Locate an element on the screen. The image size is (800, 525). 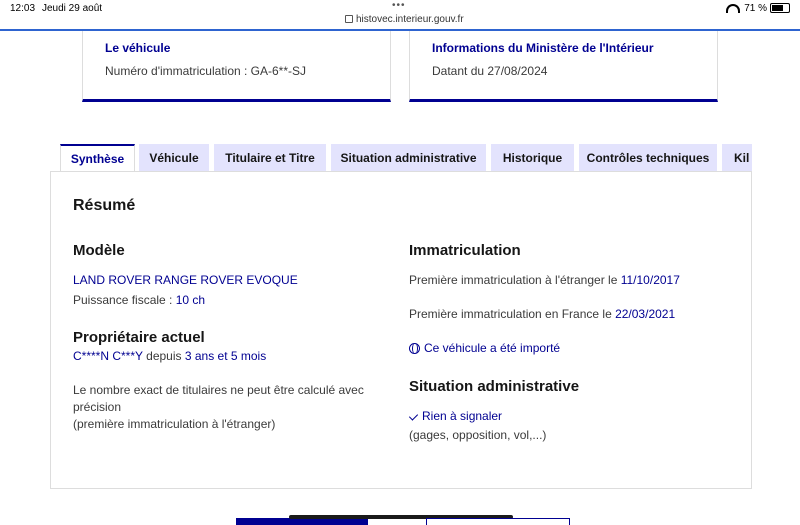
battery-icon is located at coordinates (780, 8).